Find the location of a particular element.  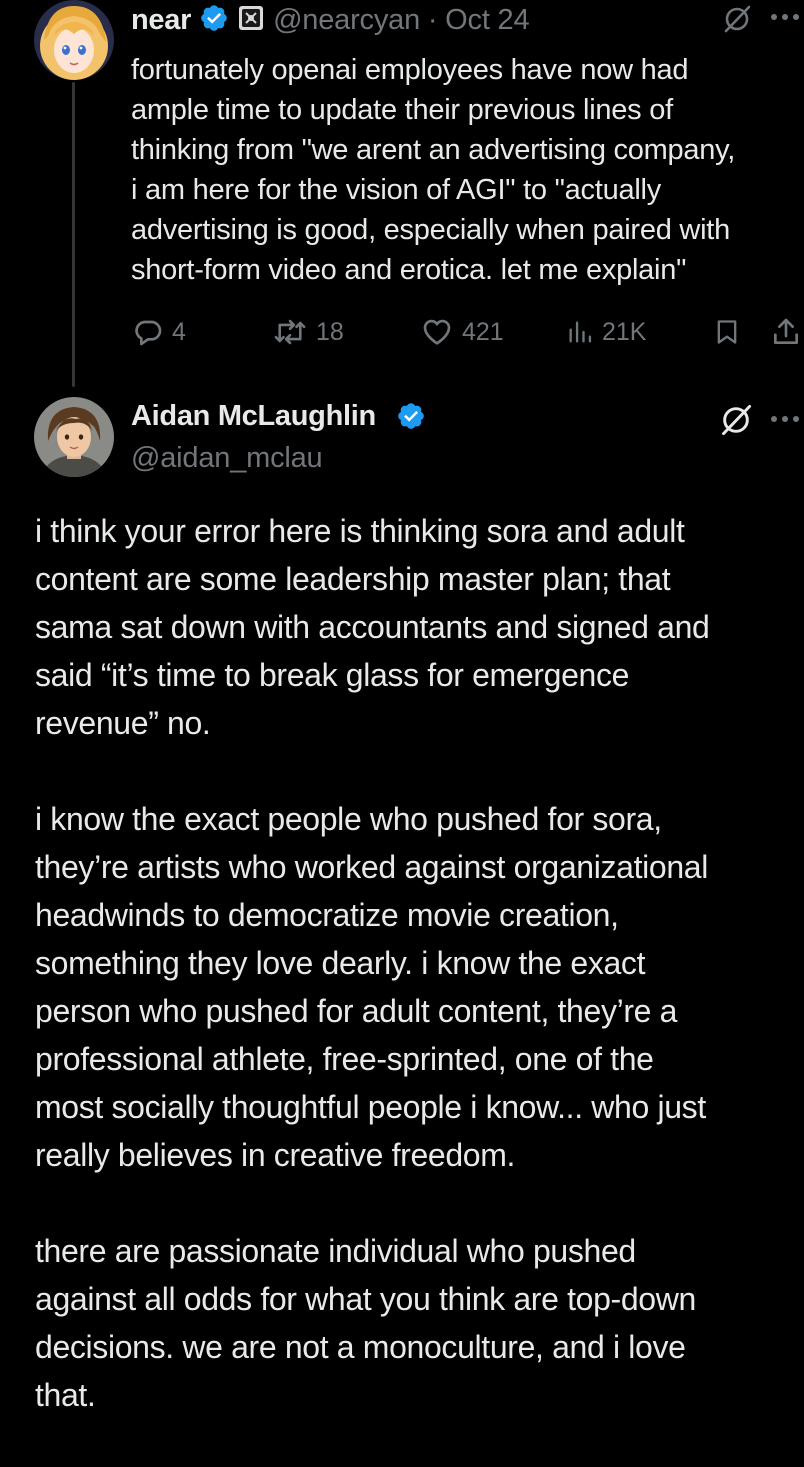

share-button is located at coordinates (786, 332).